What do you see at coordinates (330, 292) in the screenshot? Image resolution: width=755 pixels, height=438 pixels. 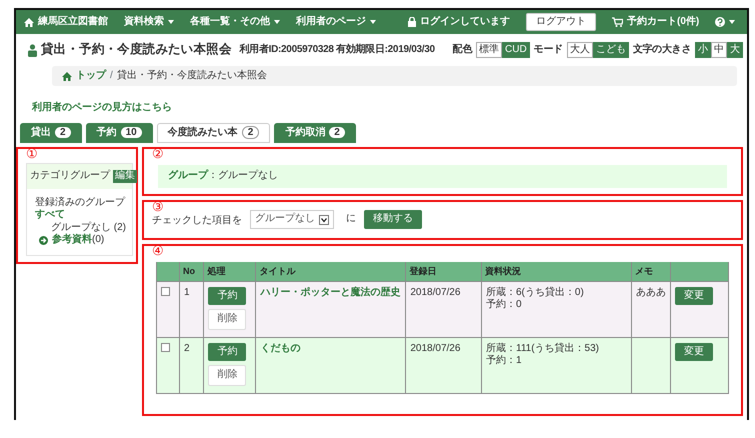 I see `title-link: ハリー・ポッターと魔法の歴史` at bounding box center [330, 292].